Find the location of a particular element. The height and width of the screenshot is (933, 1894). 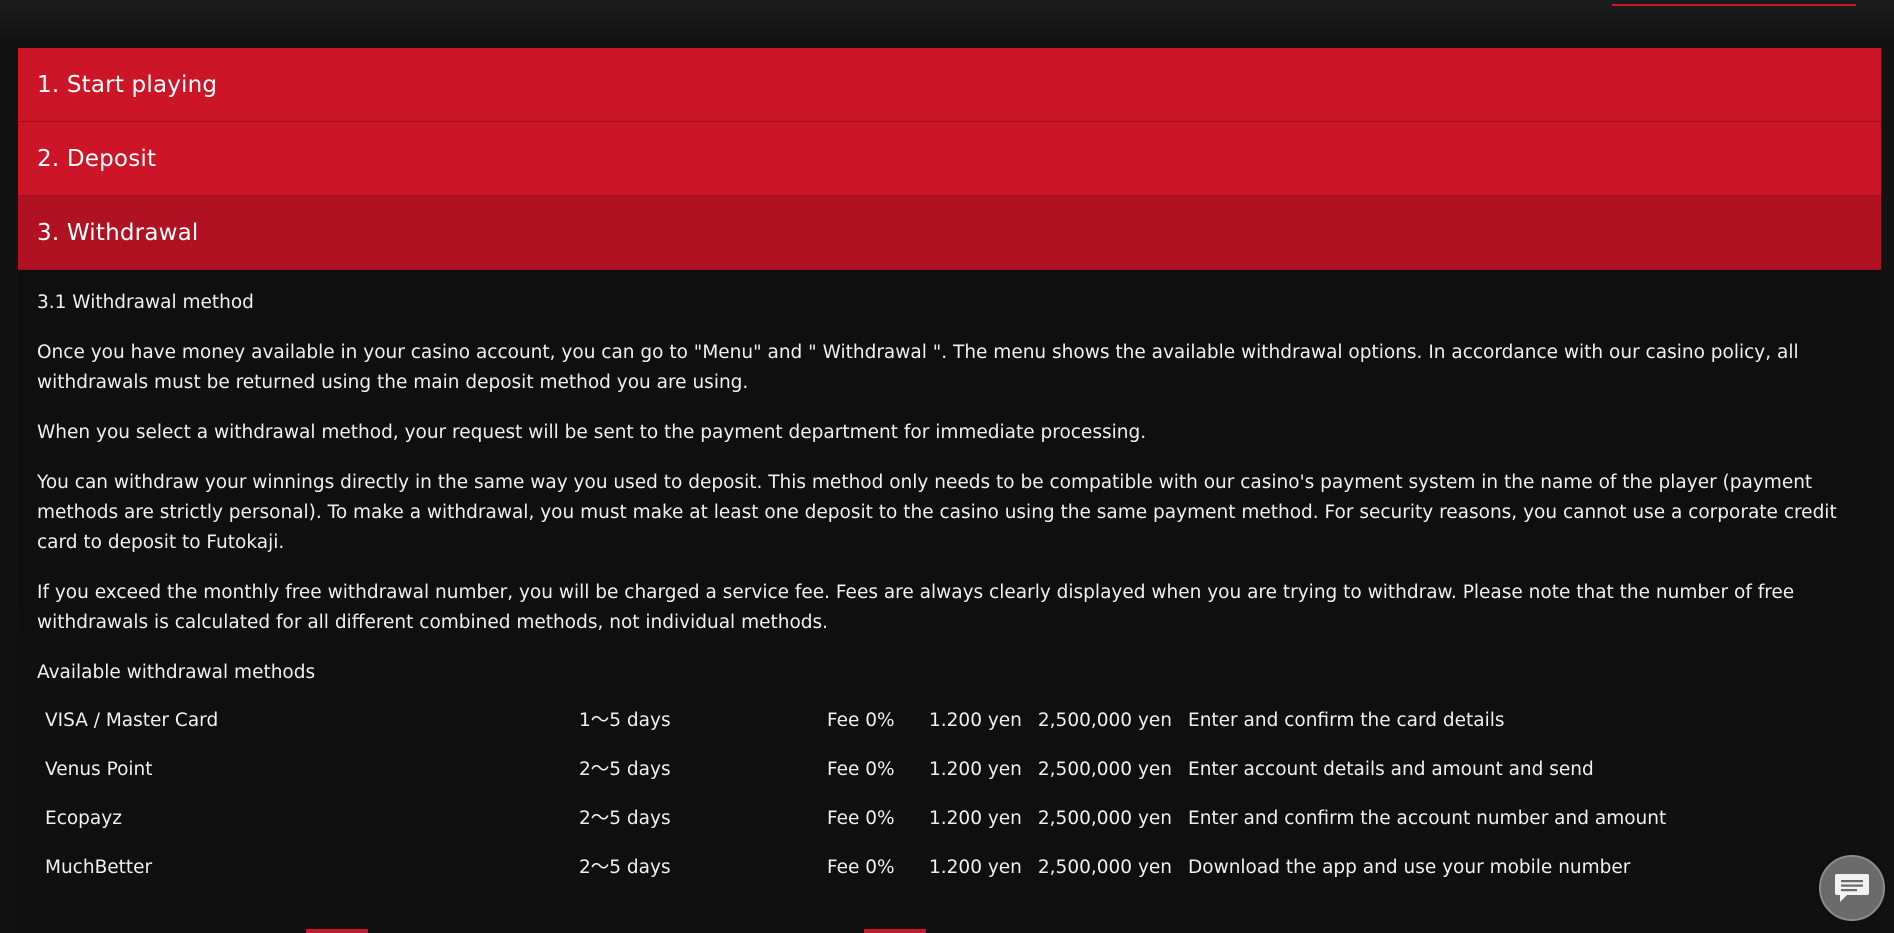

method-name: MuchBetter is located at coordinates (99, 867).